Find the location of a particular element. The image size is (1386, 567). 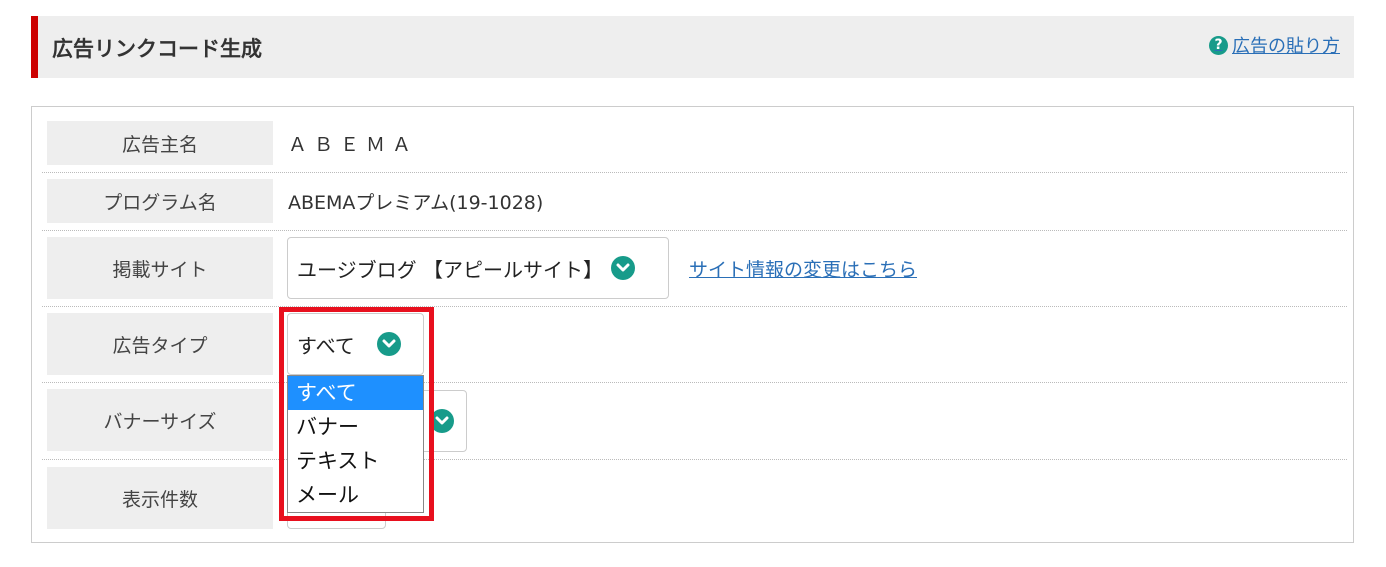

advertiser-value: ＡＢＥＭＡ is located at coordinates (353, 145).